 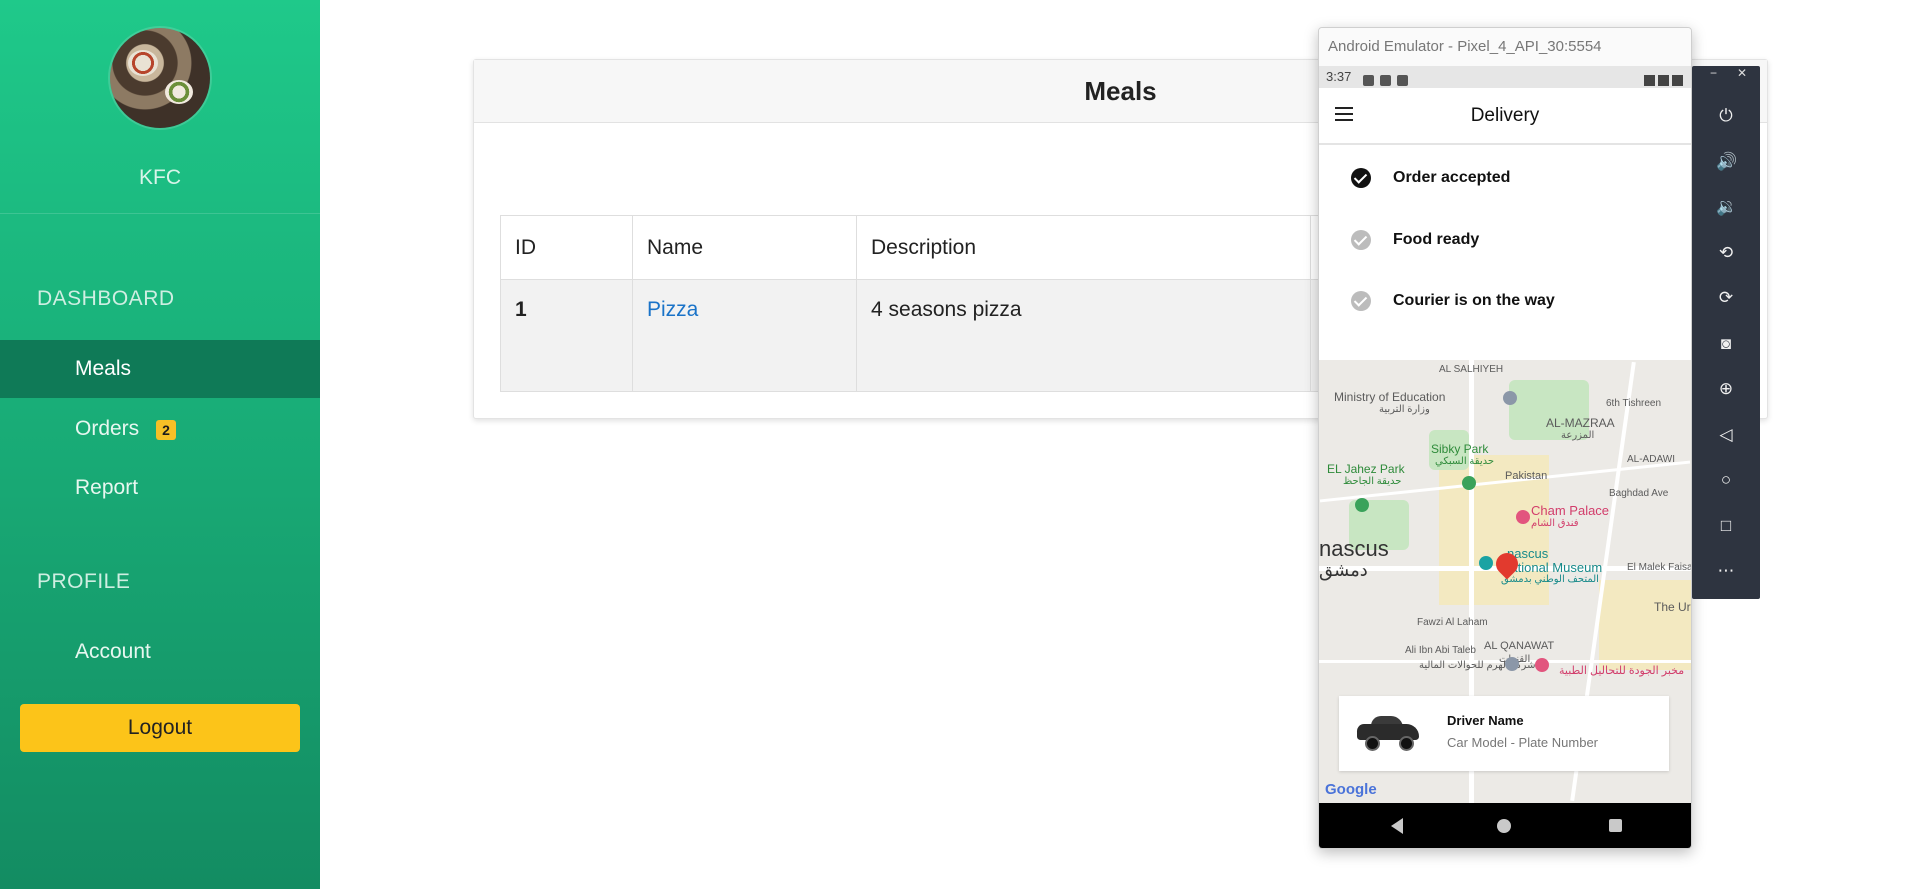 What do you see at coordinates (1485, 720) in the screenshot?
I see `driver-name: Driver Name` at bounding box center [1485, 720].